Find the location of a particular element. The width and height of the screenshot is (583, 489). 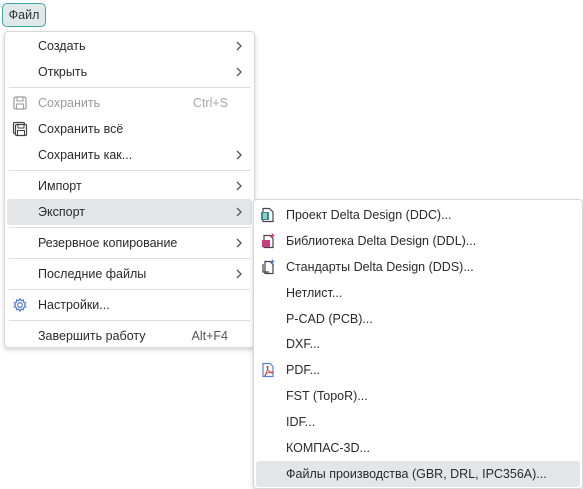

menu-item-label: Экспорт is located at coordinates (61, 212).